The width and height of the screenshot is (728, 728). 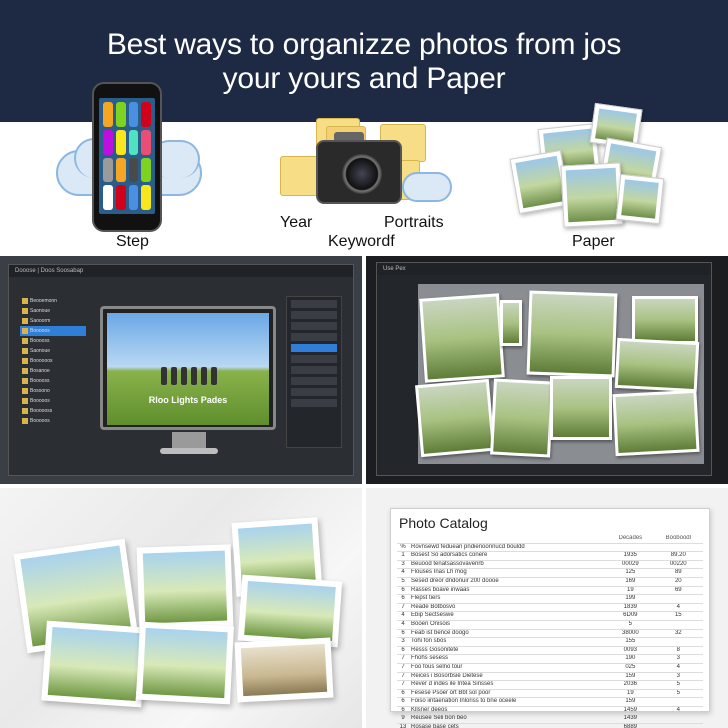 I want to click on table-cell: 4, so click(x=403, y=616).